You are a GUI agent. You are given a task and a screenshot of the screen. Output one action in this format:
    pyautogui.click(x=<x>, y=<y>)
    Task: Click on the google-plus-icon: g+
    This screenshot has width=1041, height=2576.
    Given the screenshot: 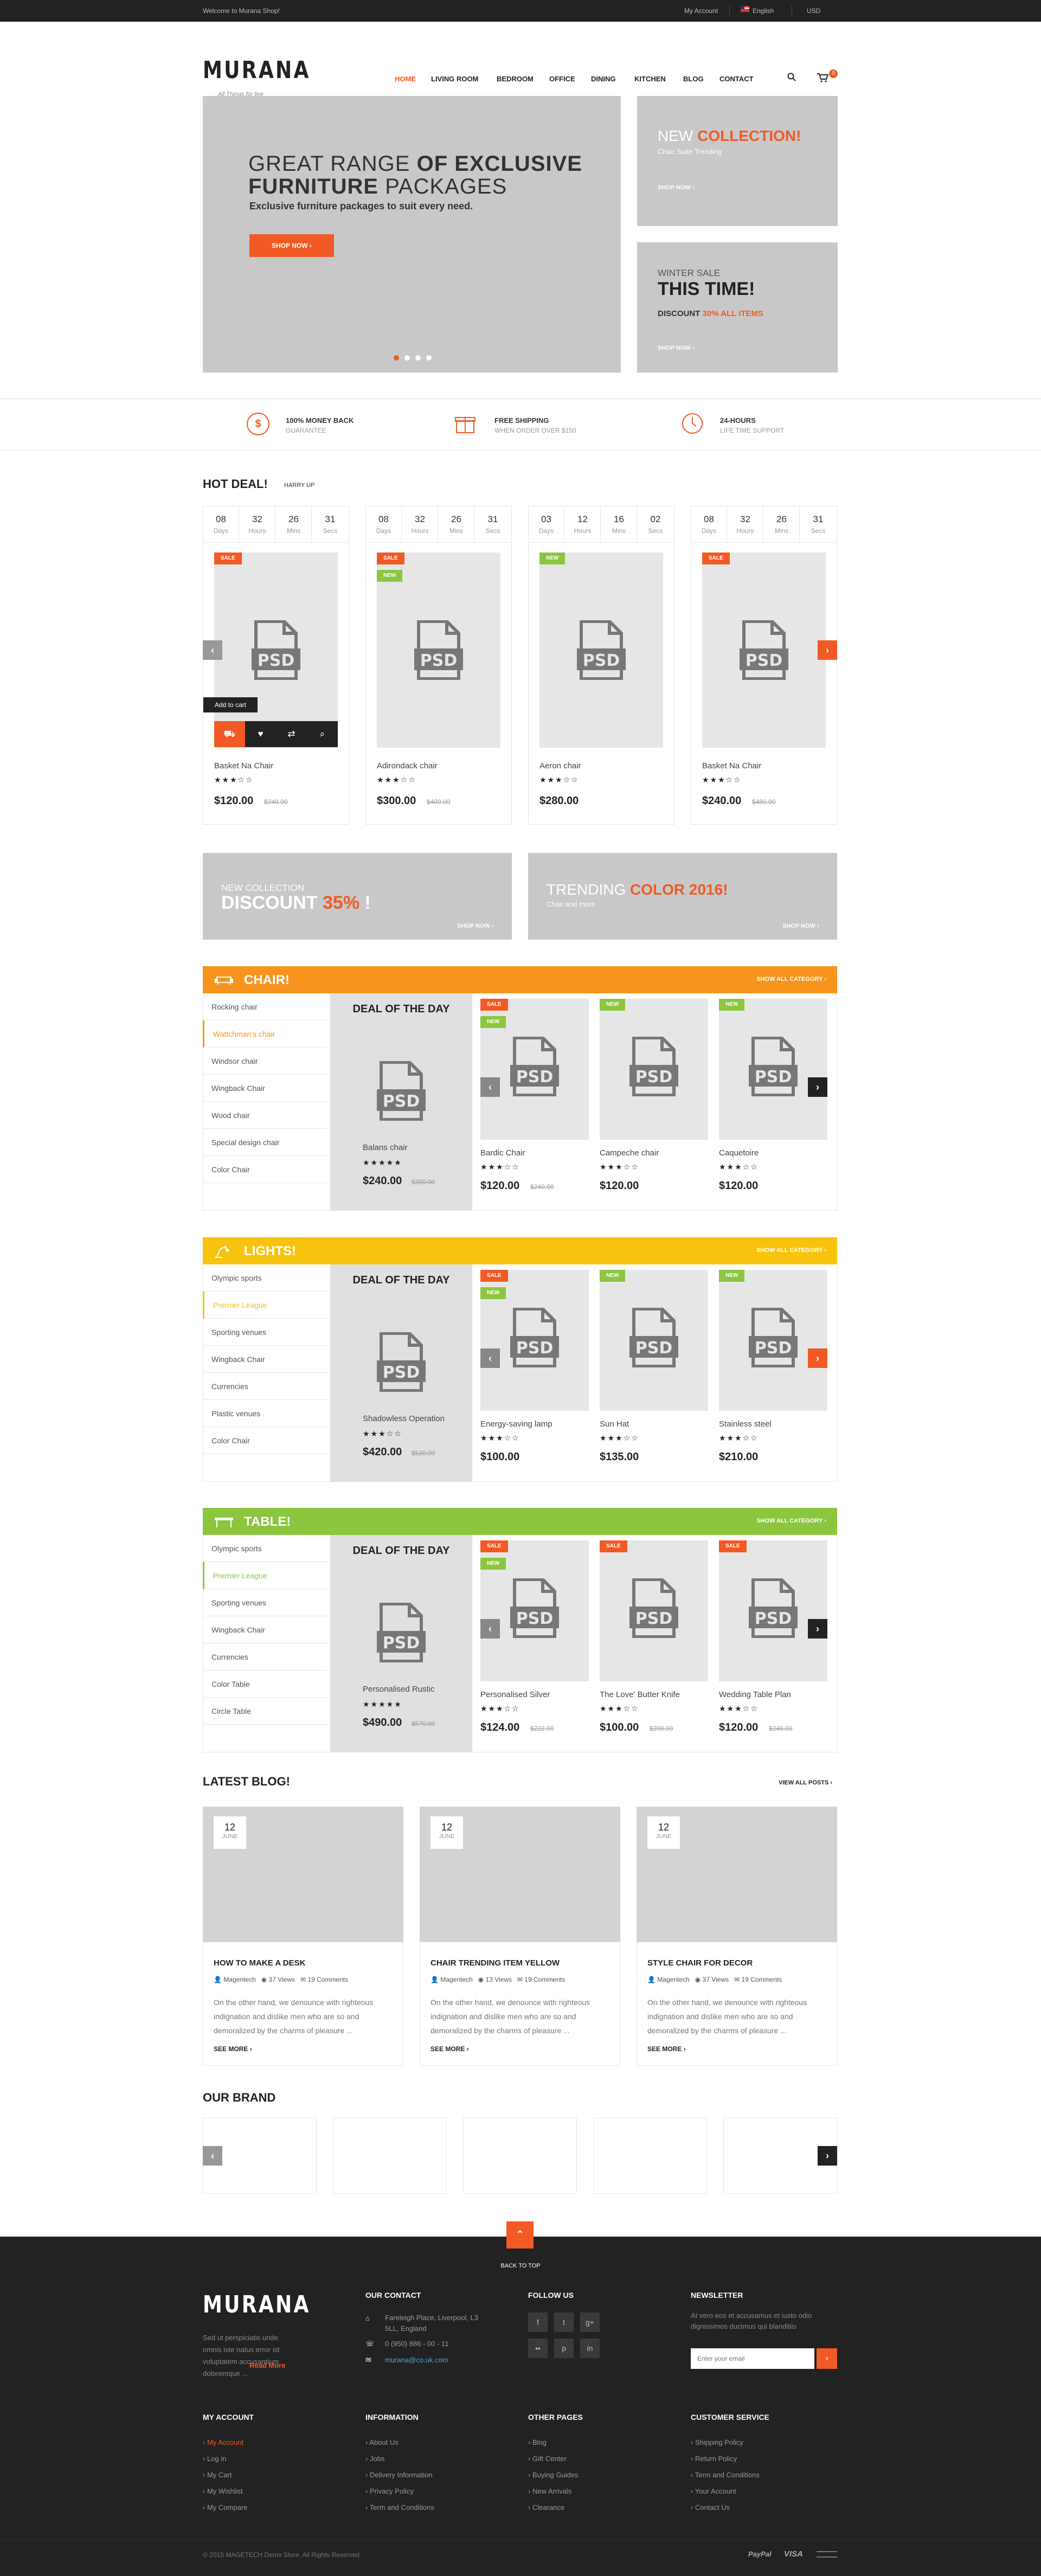 What is the action you would take?
    pyautogui.click(x=590, y=2322)
    